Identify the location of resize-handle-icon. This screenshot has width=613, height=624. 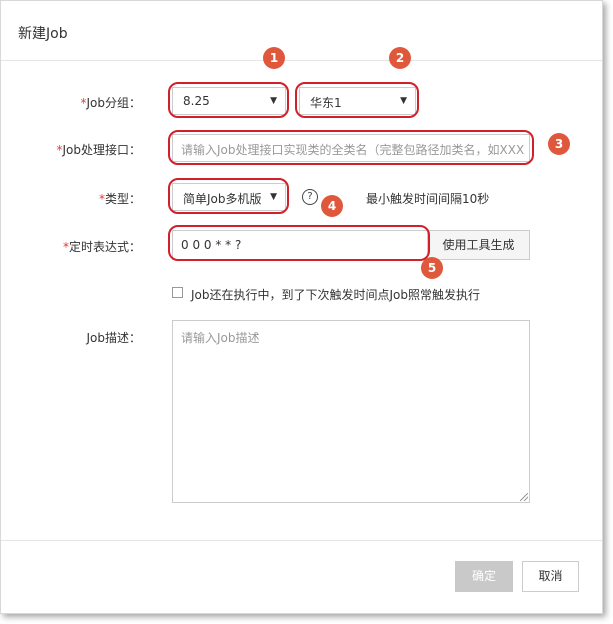
(524, 497).